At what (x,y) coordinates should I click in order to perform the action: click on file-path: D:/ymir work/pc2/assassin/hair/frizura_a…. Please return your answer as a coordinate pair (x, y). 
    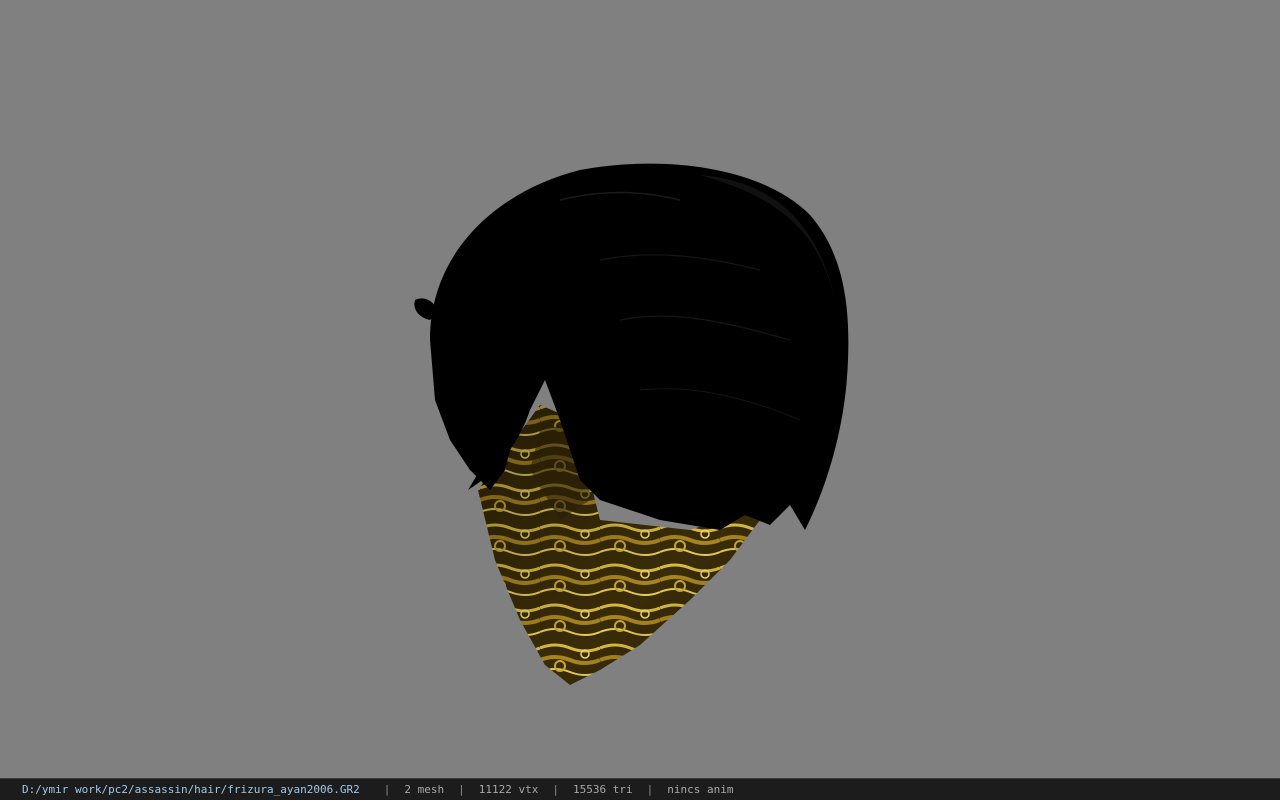
    Looking at the image, I should click on (191, 789).